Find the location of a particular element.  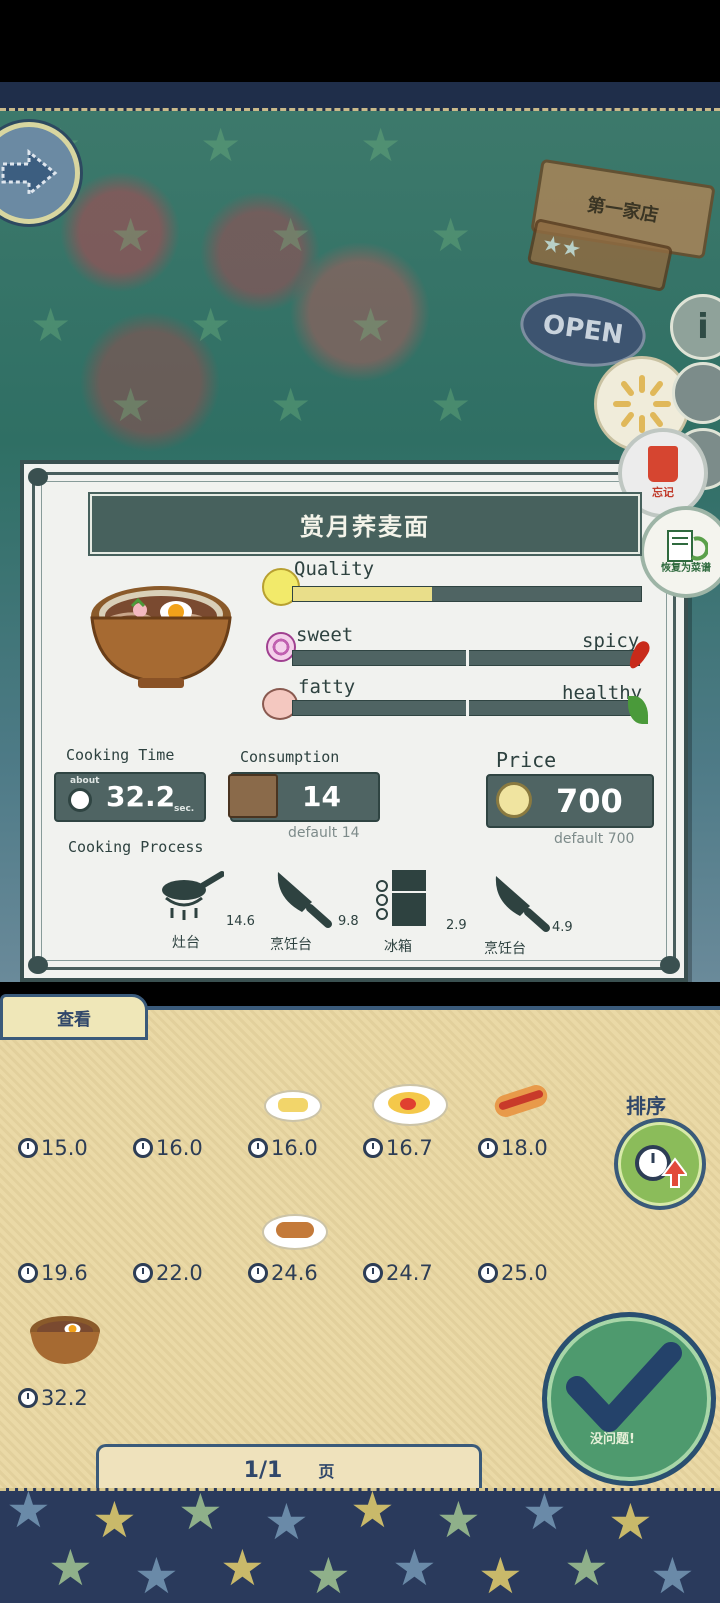

recipe-time: 24.7 is located at coordinates (398, 1273).